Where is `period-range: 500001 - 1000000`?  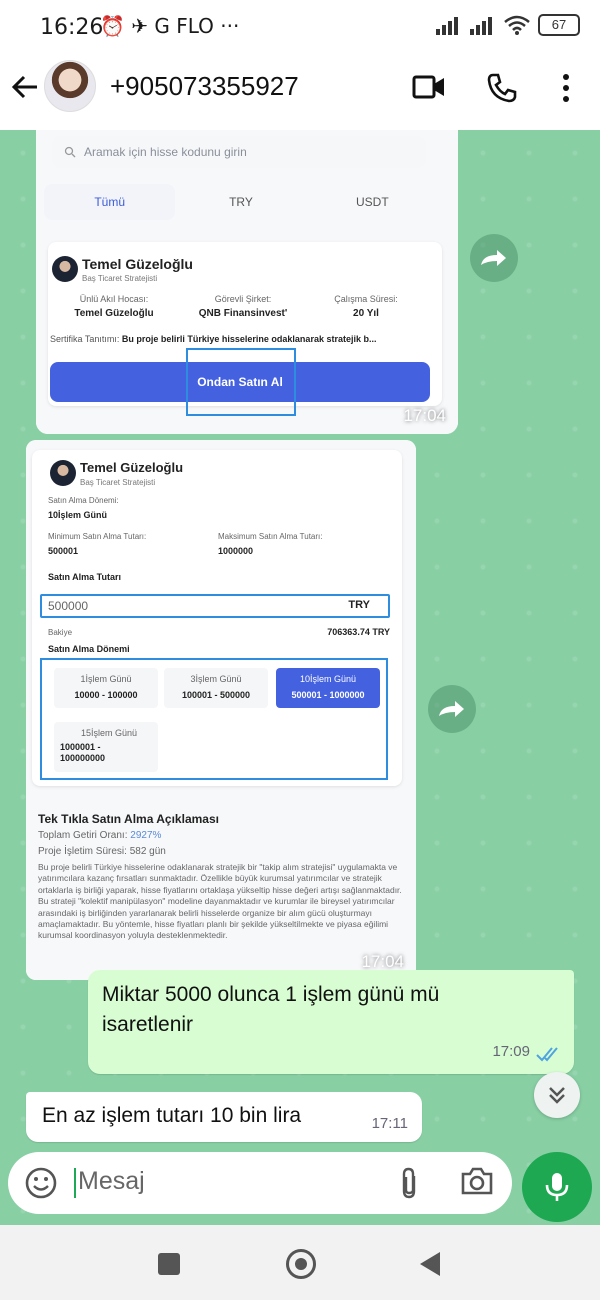
period-range: 500001 - 1000000 is located at coordinates (328, 695).